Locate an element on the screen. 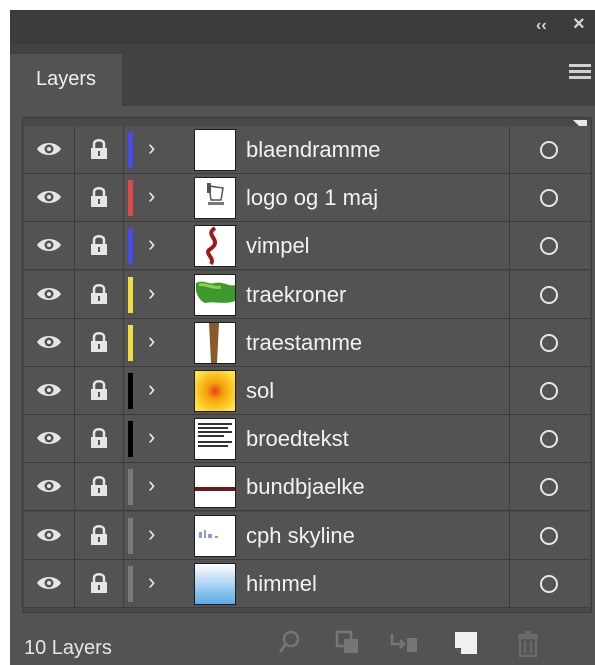  layer-name: bundbjaelke is located at coordinates (305, 487).